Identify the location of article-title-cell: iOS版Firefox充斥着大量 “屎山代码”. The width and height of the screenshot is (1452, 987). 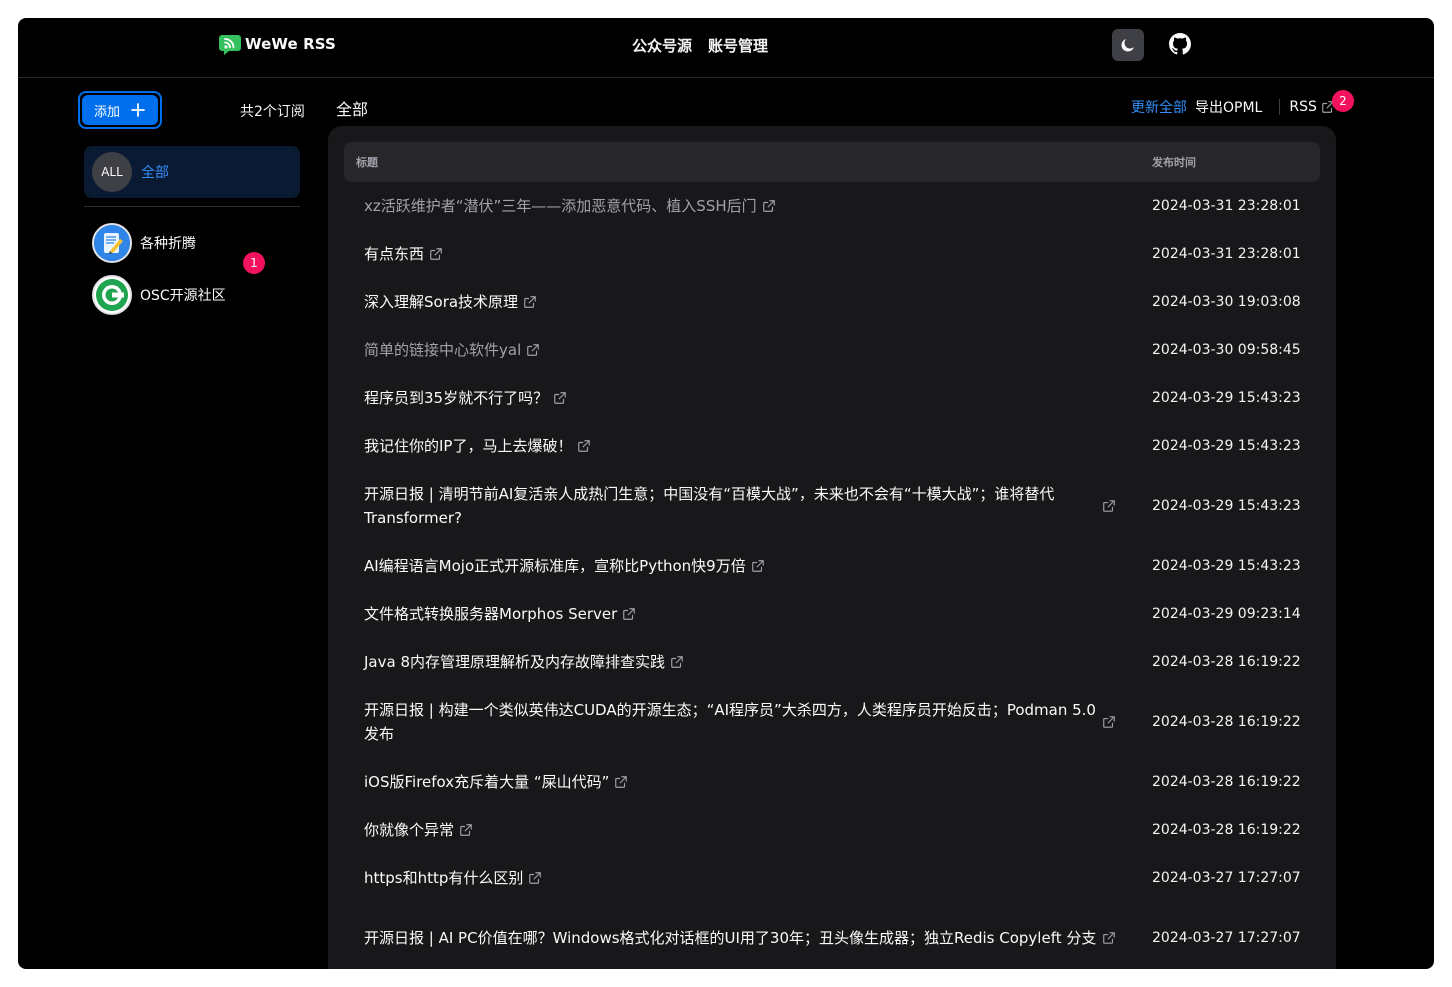
(748, 782).